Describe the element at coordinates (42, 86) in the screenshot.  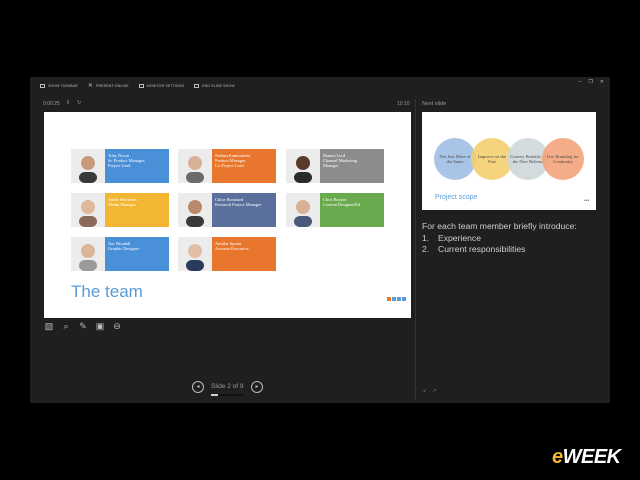
I see `taskbar-icon` at that location.